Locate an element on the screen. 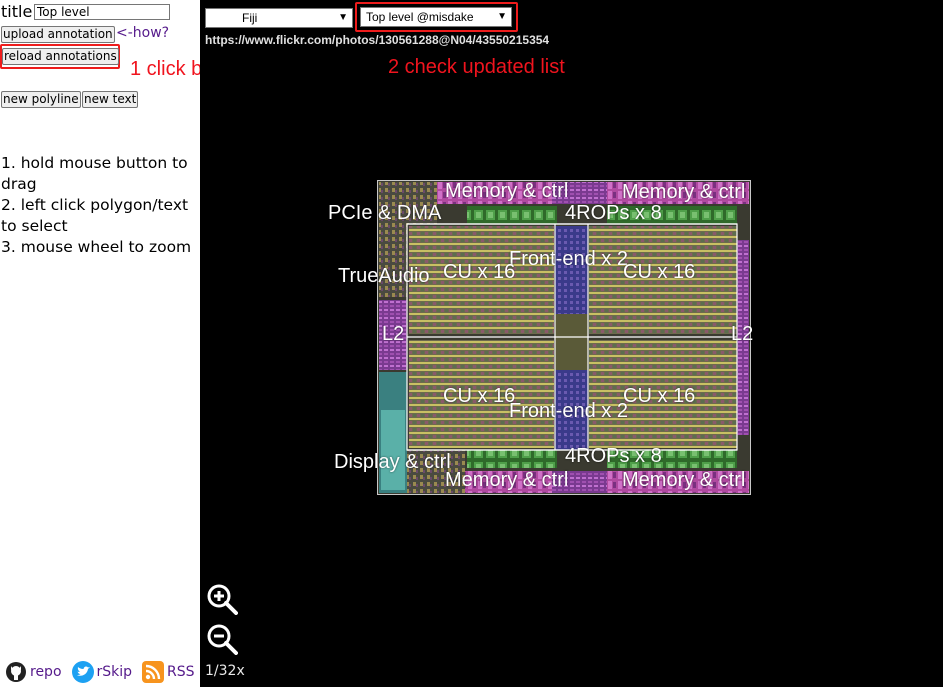 The height and width of the screenshot is (687, 943). annotation-trueaudio: TrueAudio is located at coordinates (384, 276).